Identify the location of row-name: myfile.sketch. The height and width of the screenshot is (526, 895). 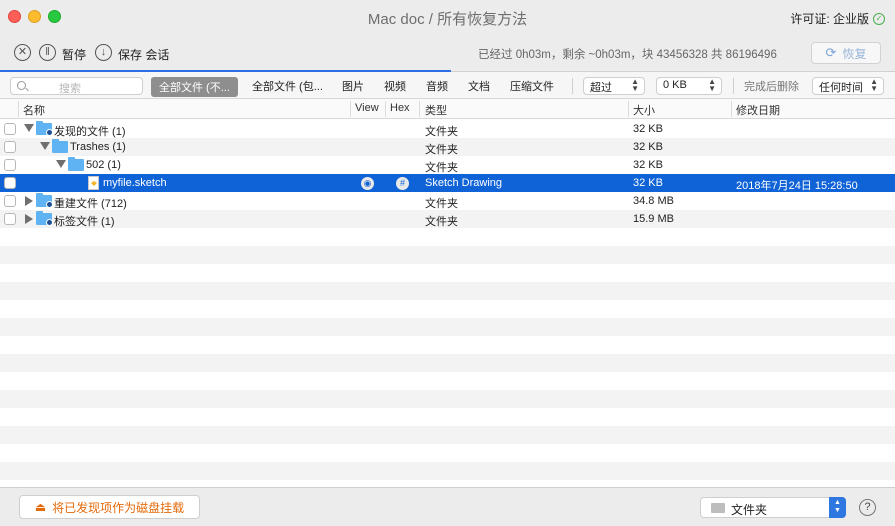
(135, 183).